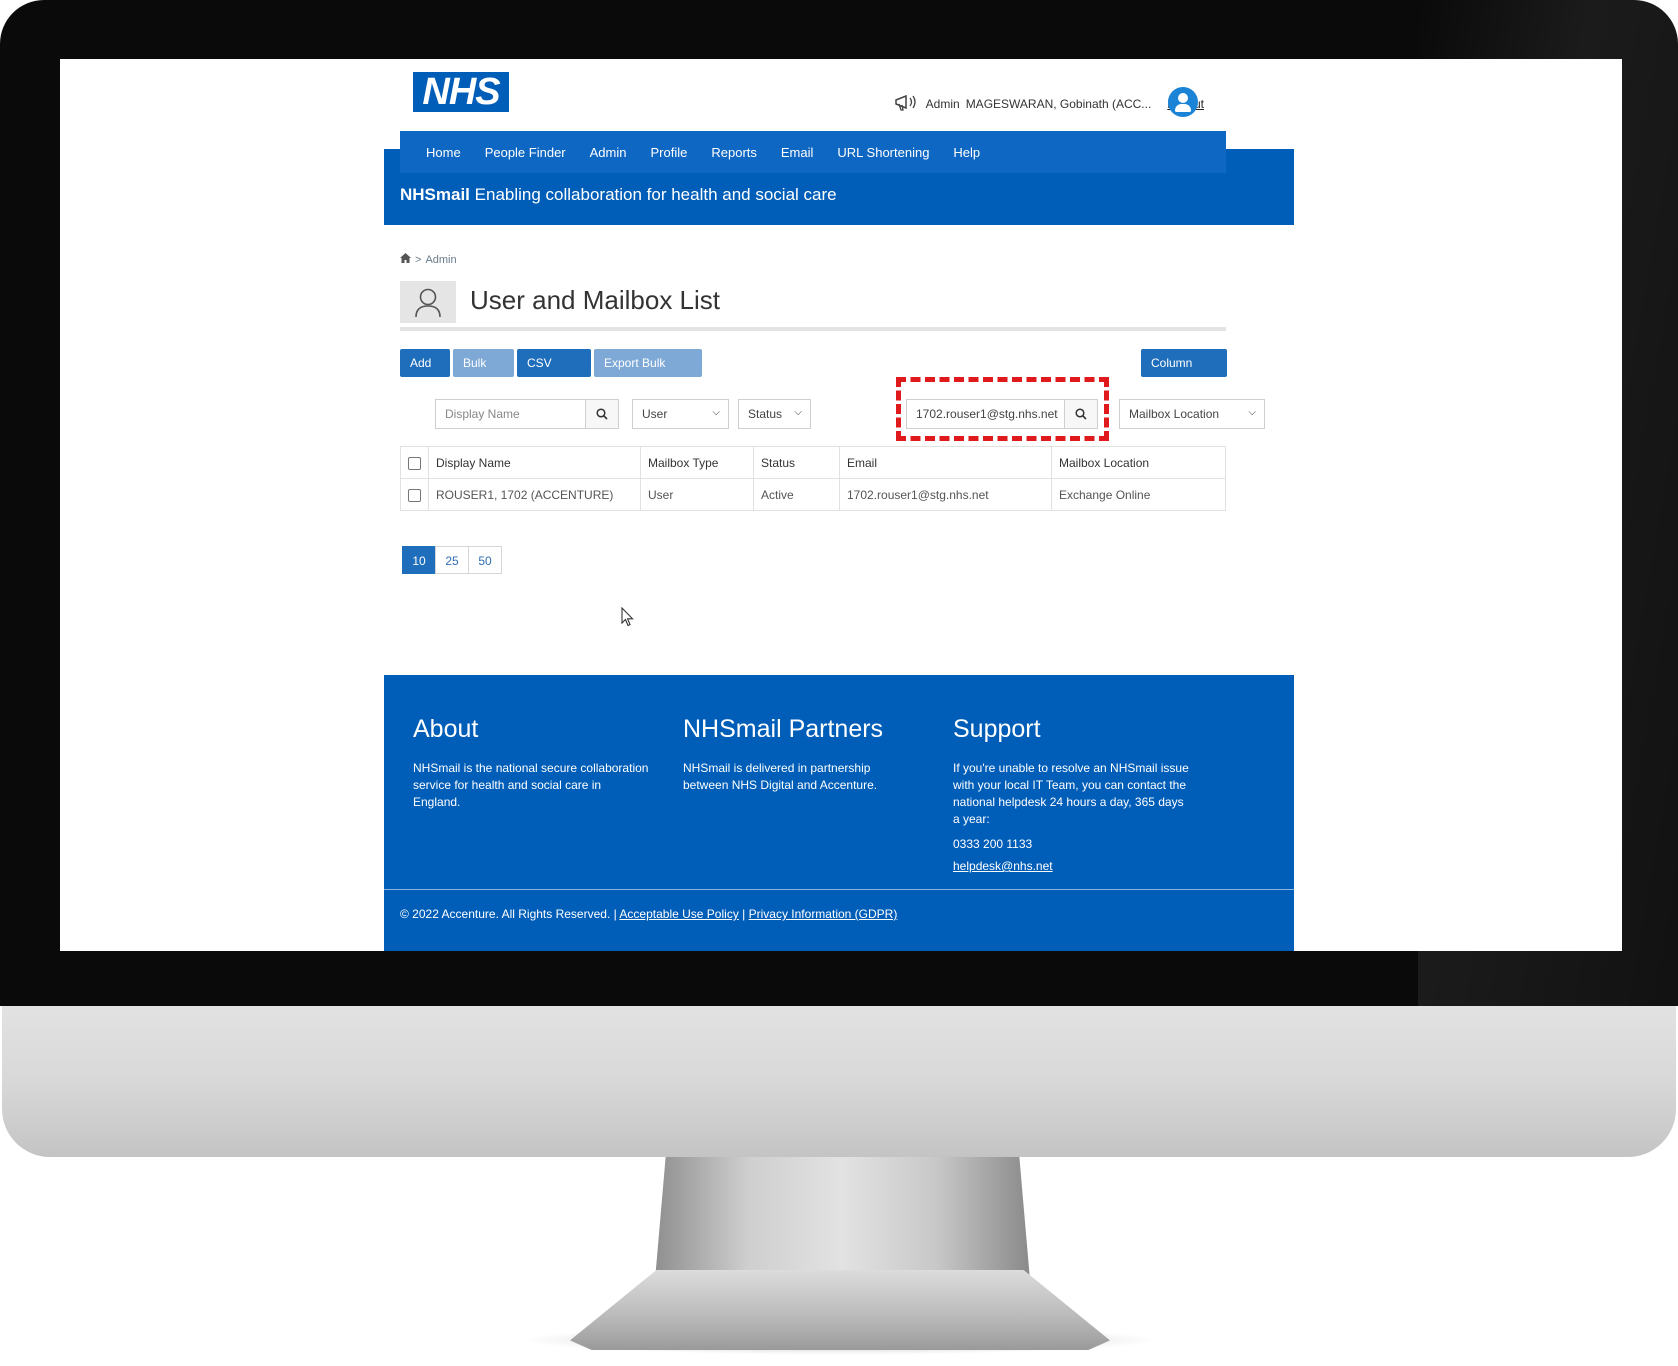  I want to click on status-select: Status ⌵, so click(774, 414).